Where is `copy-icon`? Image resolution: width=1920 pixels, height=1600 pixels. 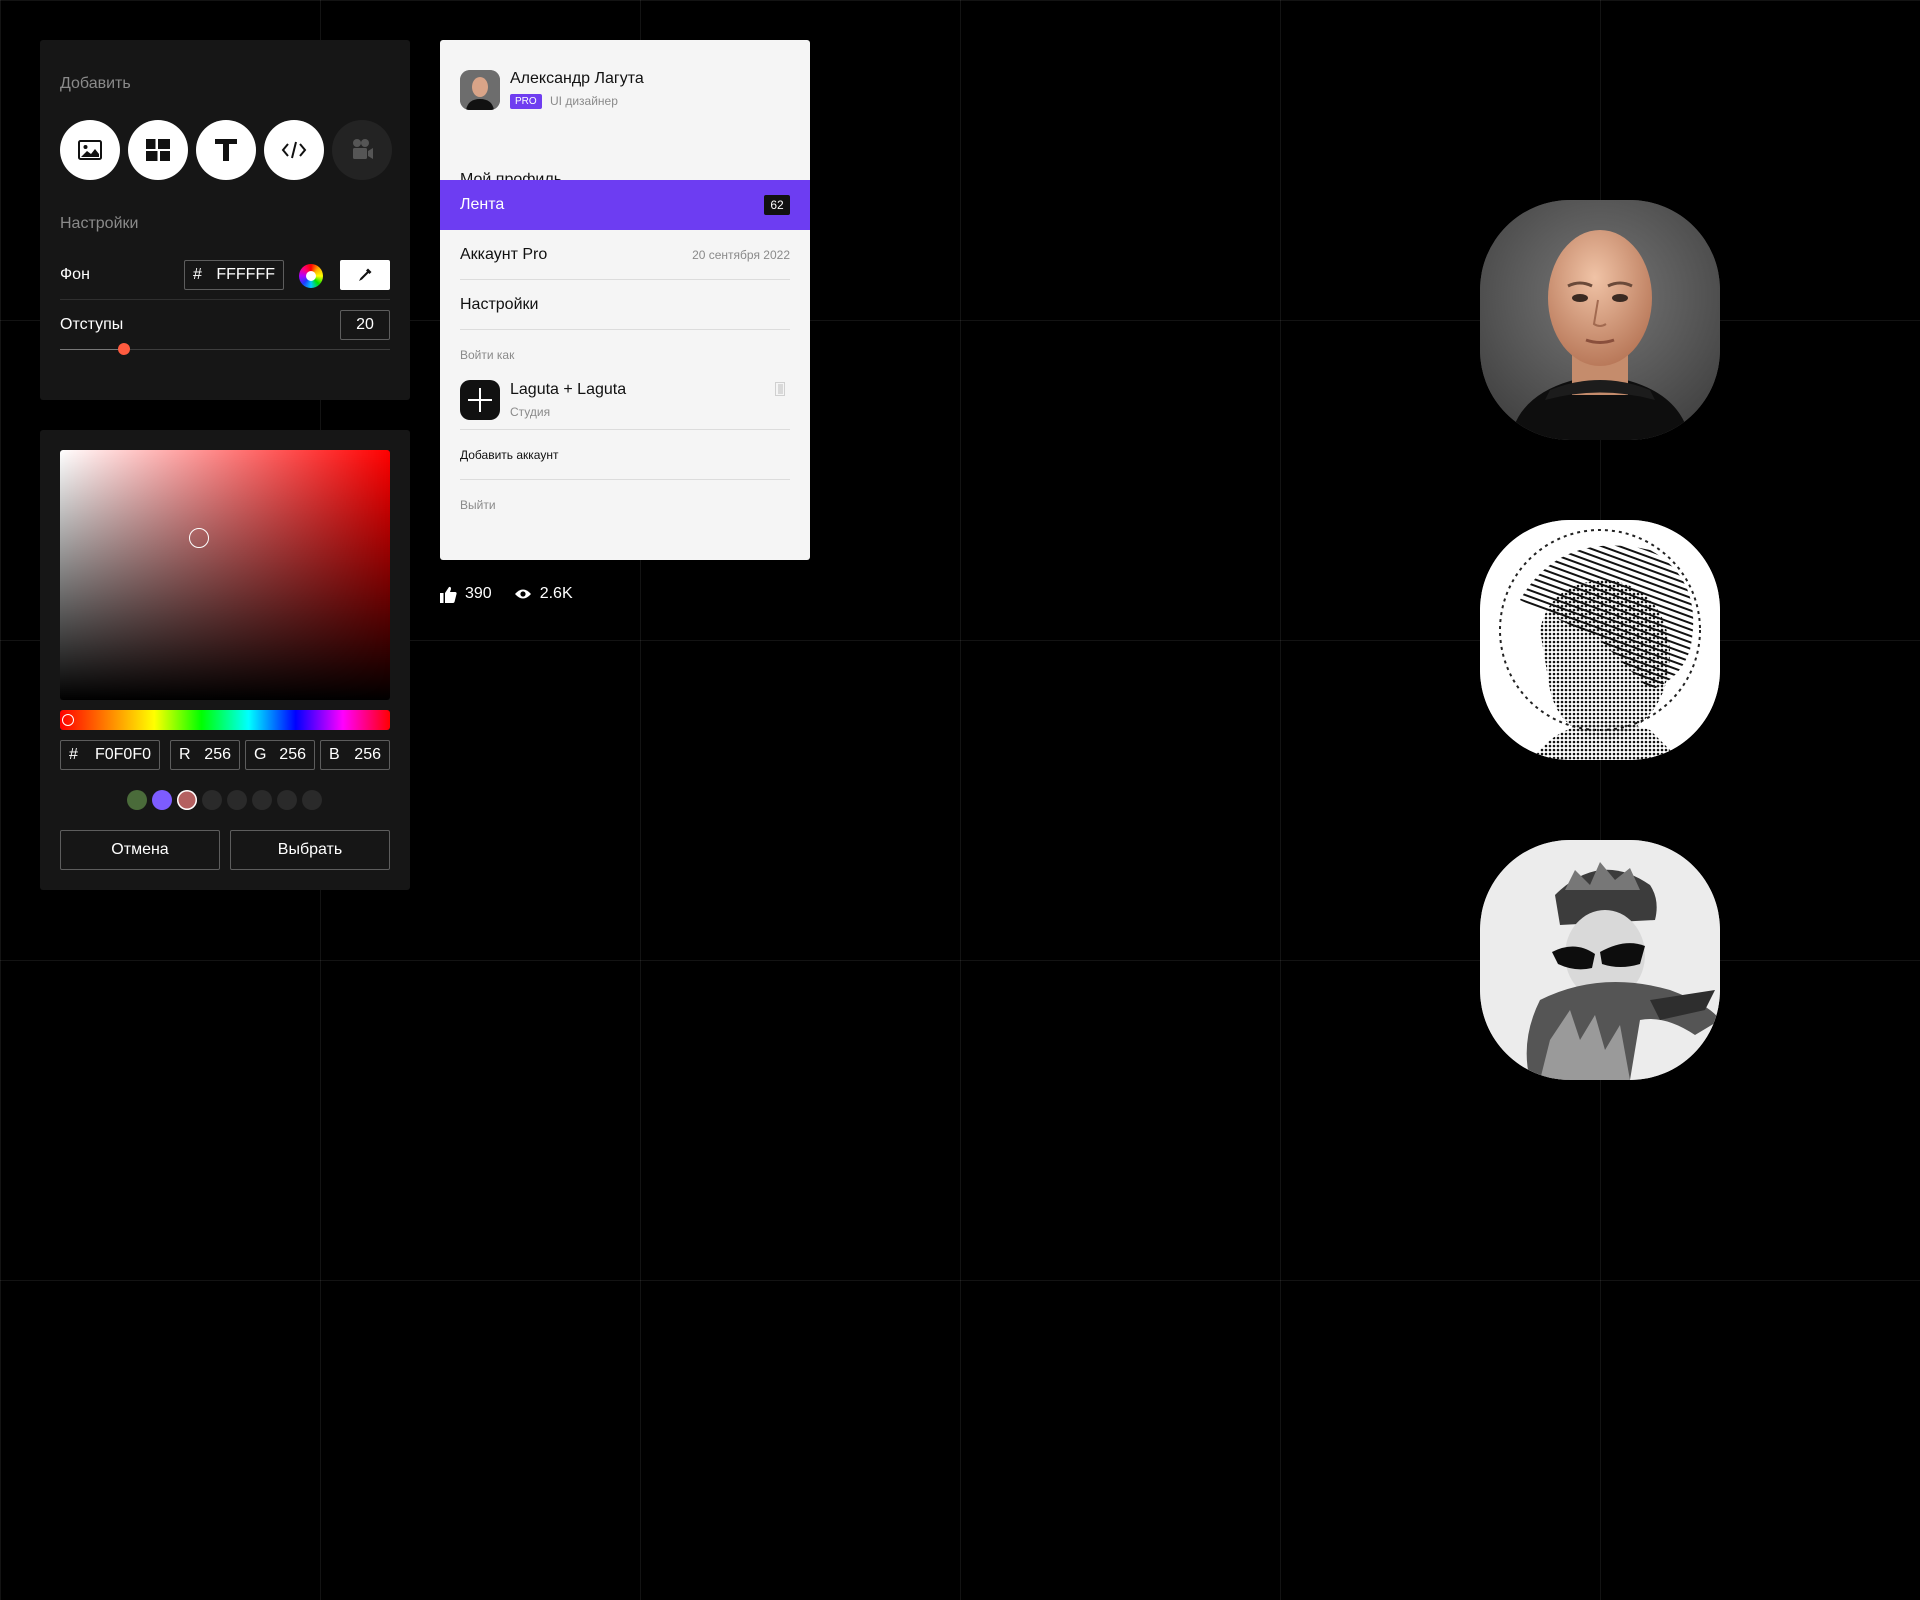
copy-icon is located at coordinates (780, 389).